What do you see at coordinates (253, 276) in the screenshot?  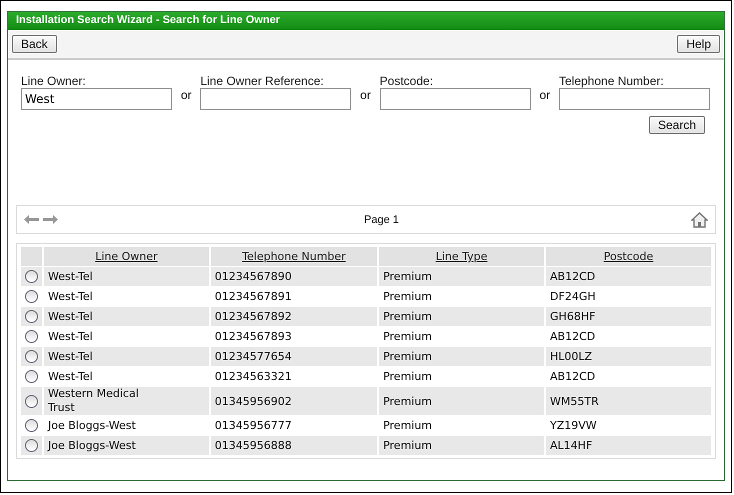 I see `table-cell: 01234567890` at bounding box center [253, 276].